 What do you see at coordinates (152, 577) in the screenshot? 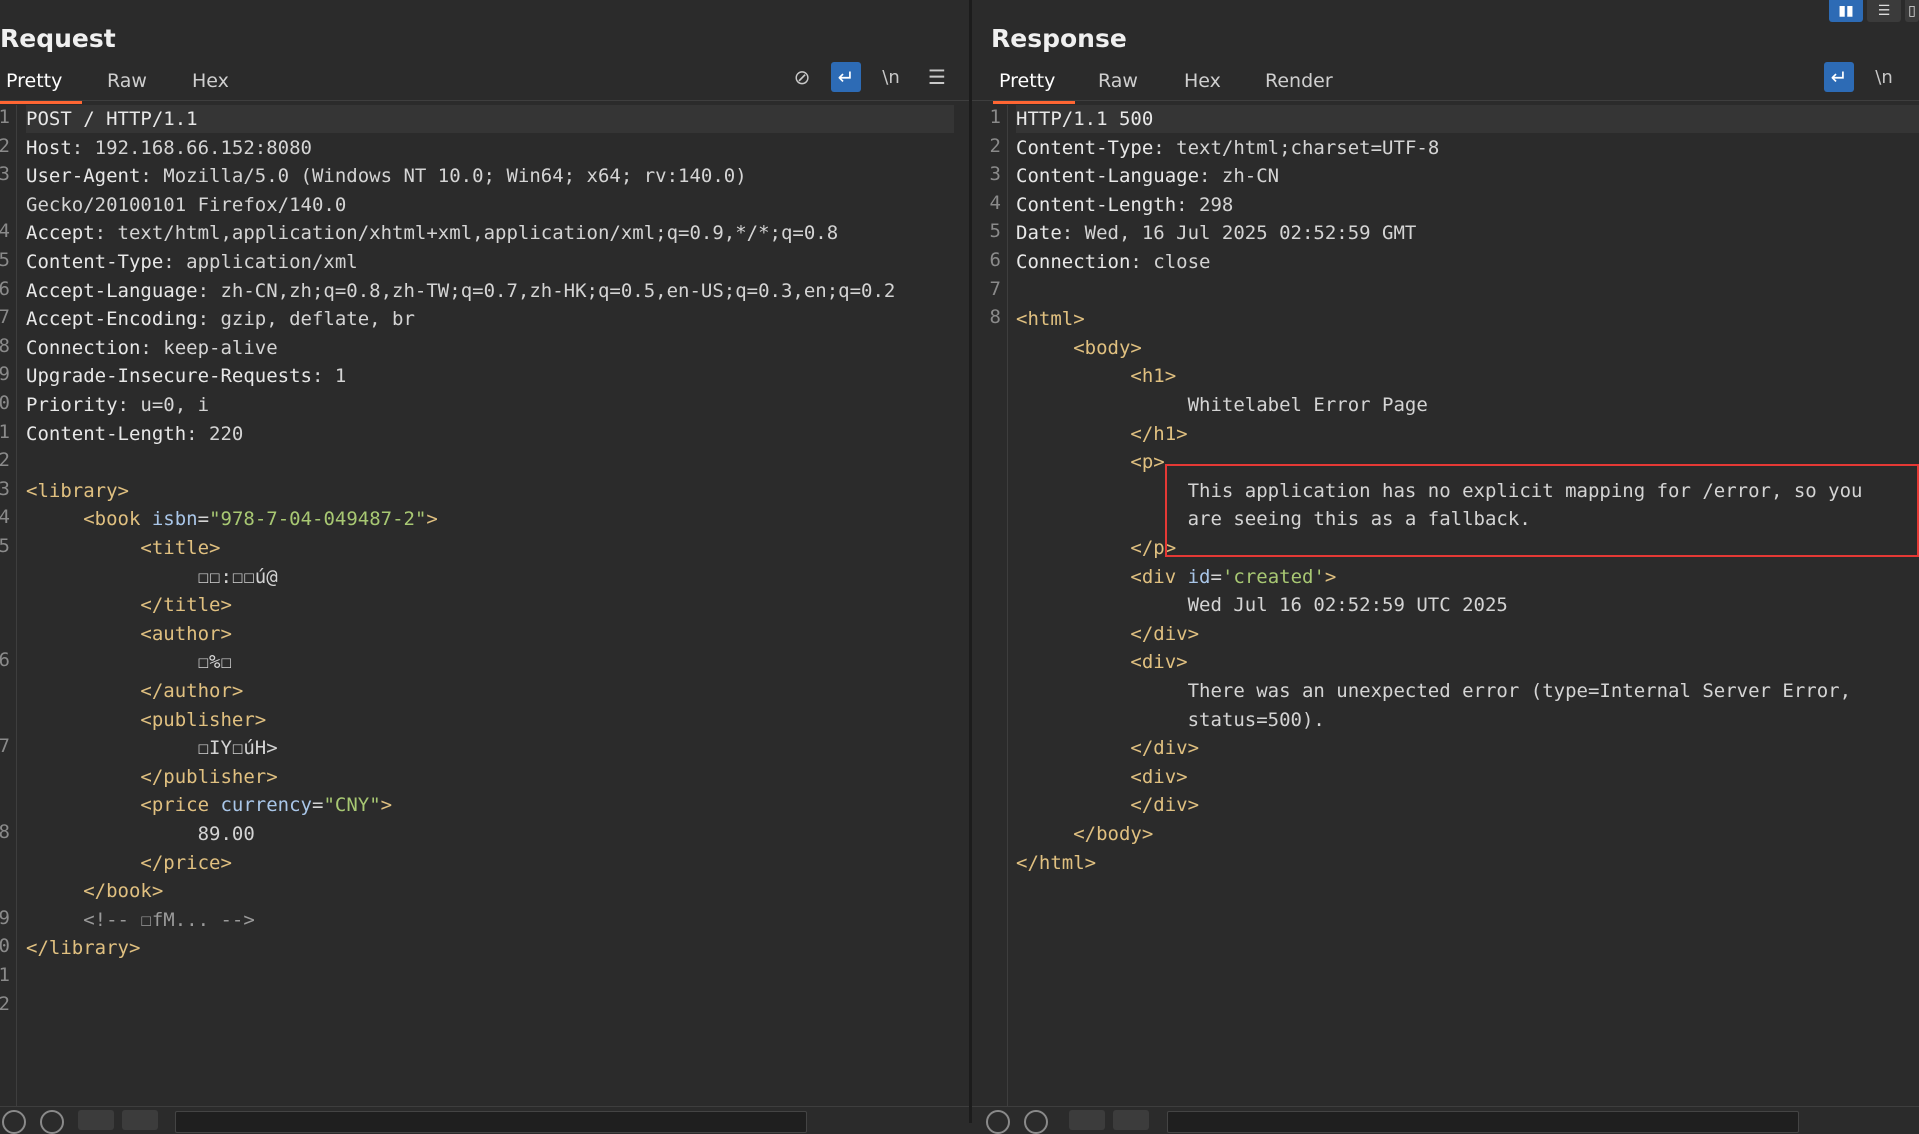
I see `request-code-line: ☐☐:☐☐ú@` at bounding box center [152, 577].